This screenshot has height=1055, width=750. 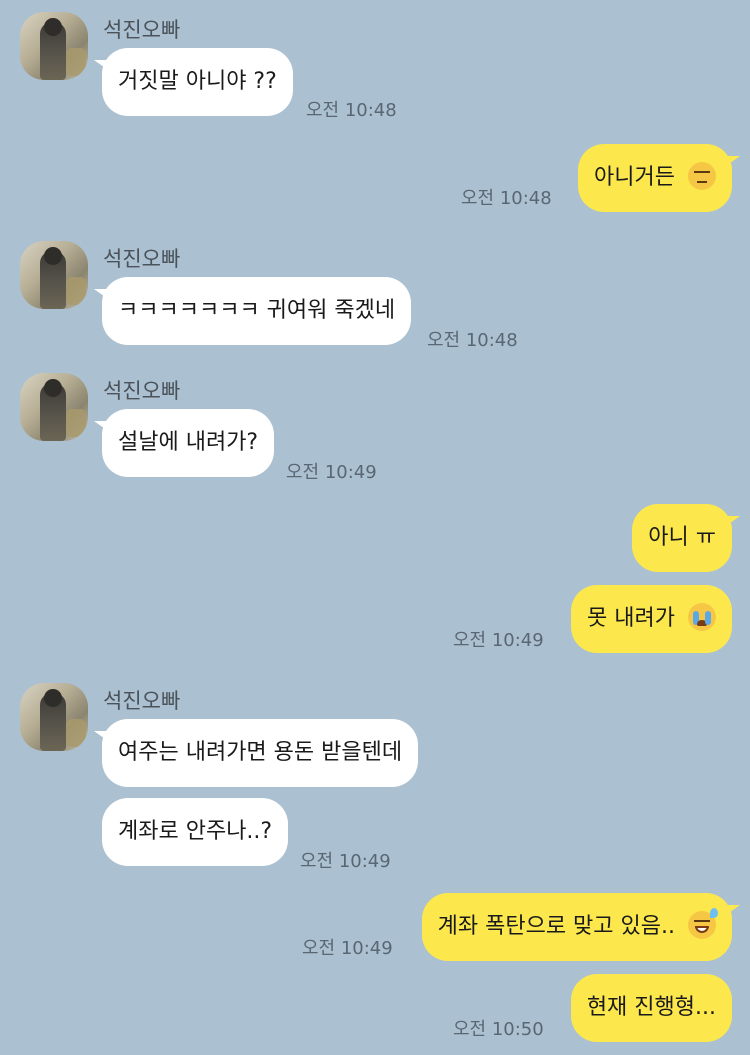 I want to click on message-bubble-incoming: ㅋㅋㅋㅋㅋㅋㅋ 귀여워 죽겠네, so click(x=252, y=311).